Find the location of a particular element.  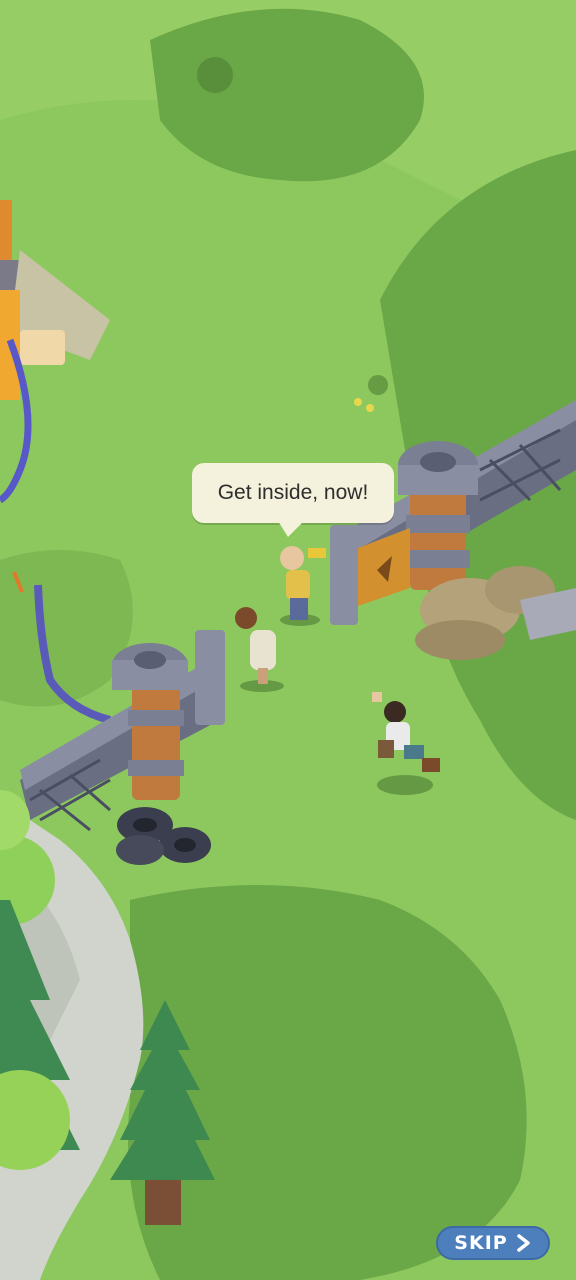

skip-label: SKIP is located at coordinates (481, 1243).